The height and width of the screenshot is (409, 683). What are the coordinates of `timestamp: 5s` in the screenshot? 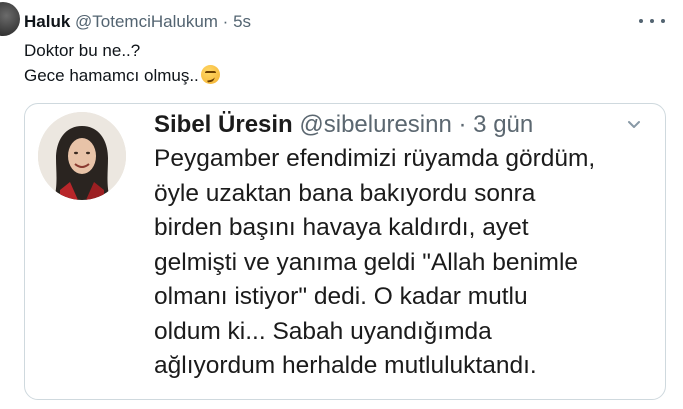 It's located at (242, 21).